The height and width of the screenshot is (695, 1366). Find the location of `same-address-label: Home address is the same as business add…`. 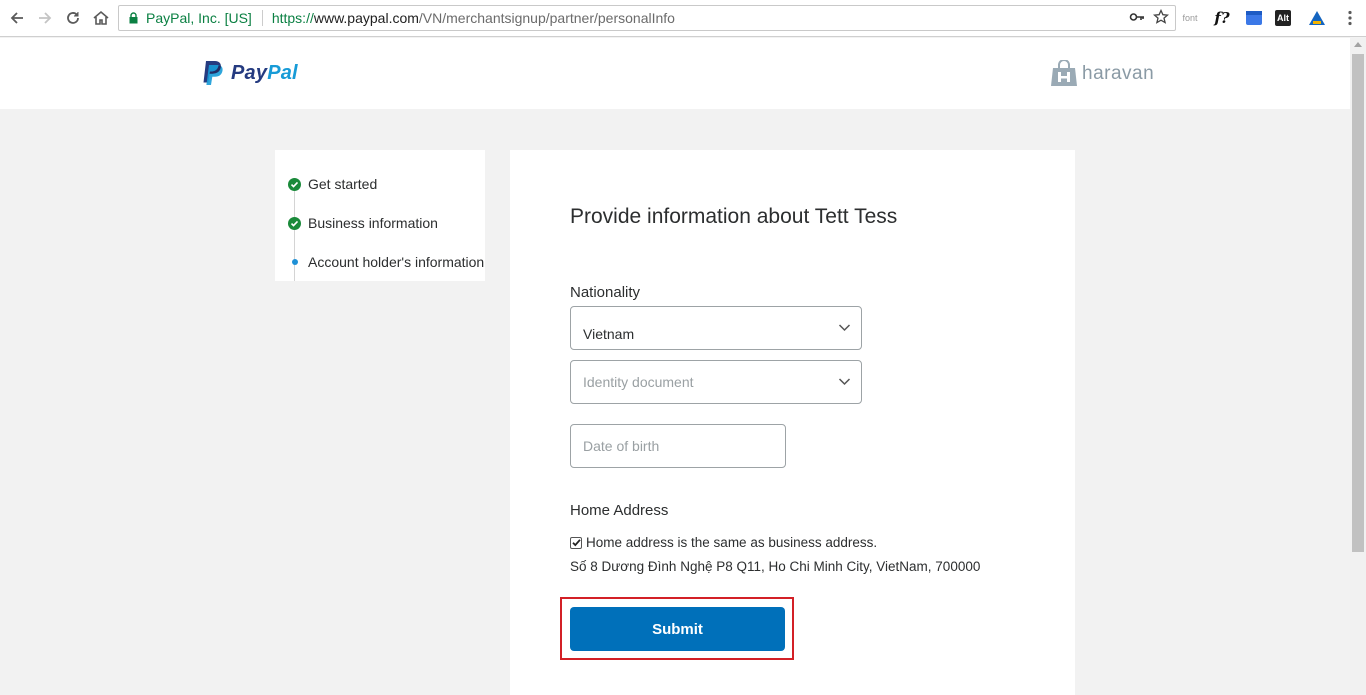

same-address-label: Home address is the same as business add… is located at coordinates (732, 542).